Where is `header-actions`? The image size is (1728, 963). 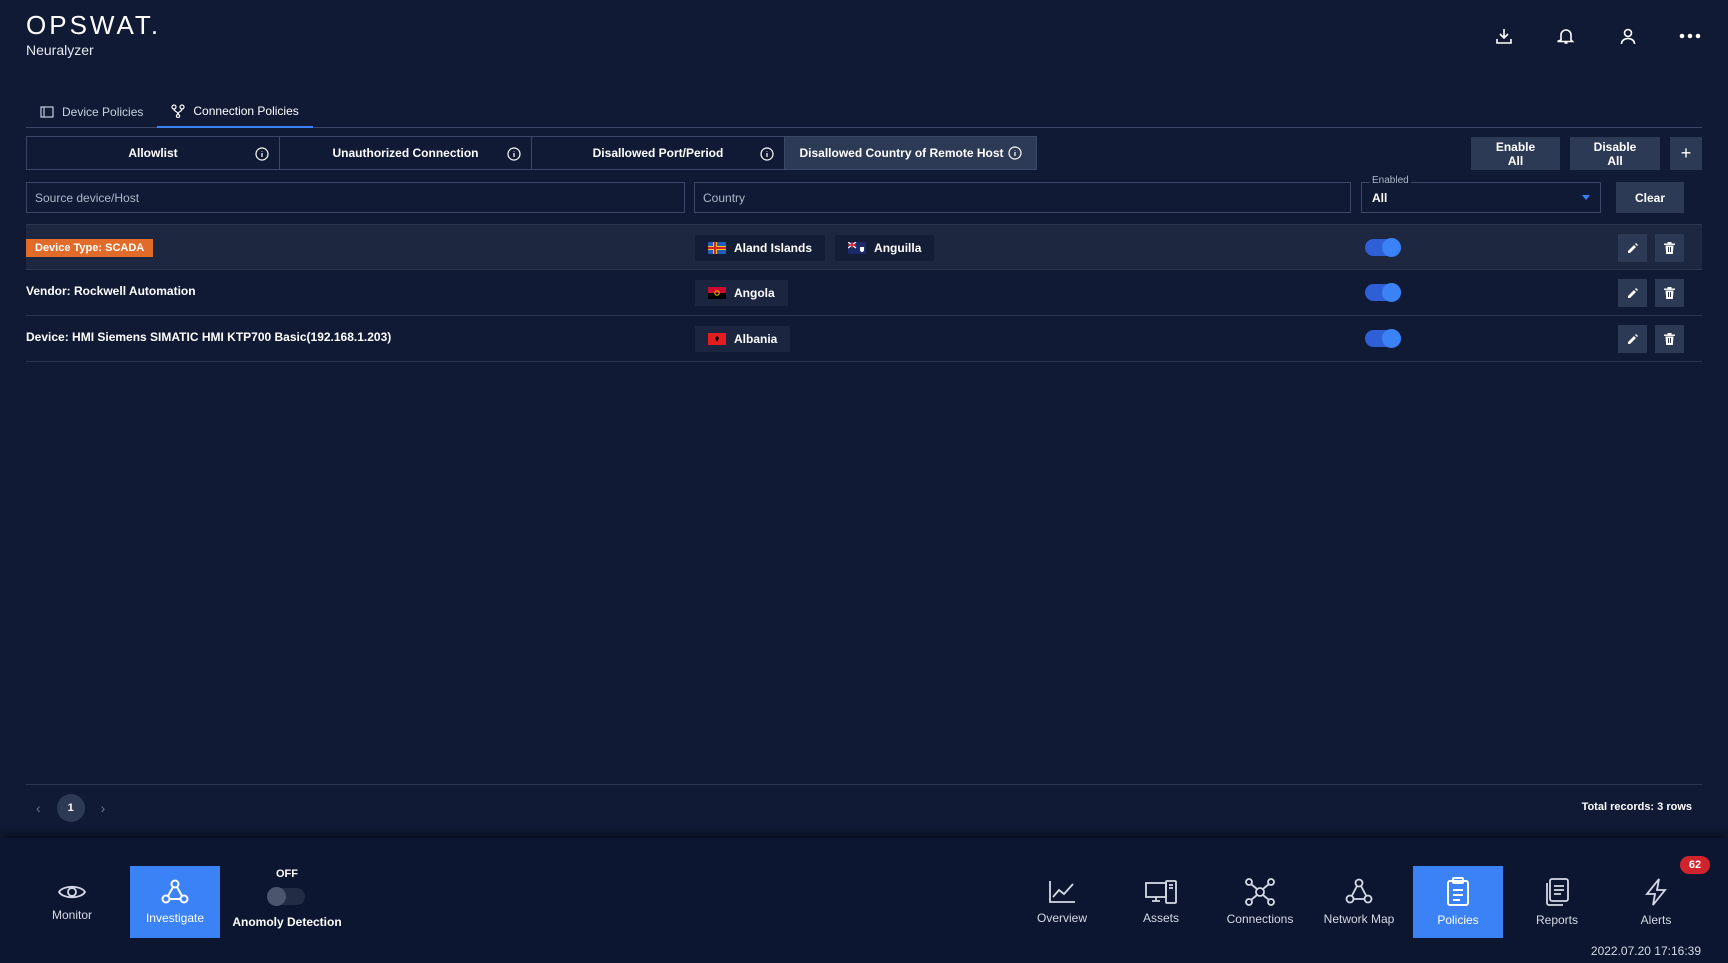
header-actions is located at coordinates (1597, 36).